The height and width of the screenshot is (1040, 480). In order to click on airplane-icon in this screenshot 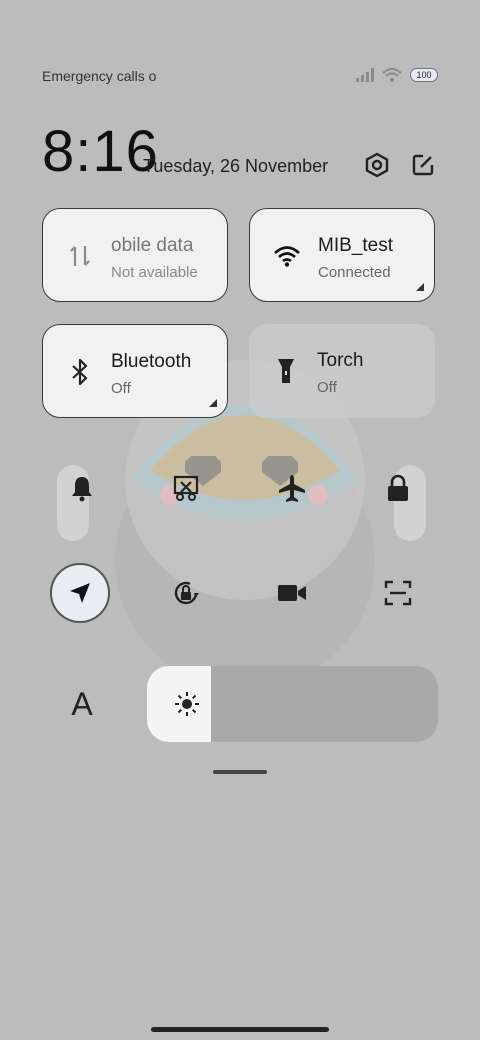, I will do `click(292, 488)`.